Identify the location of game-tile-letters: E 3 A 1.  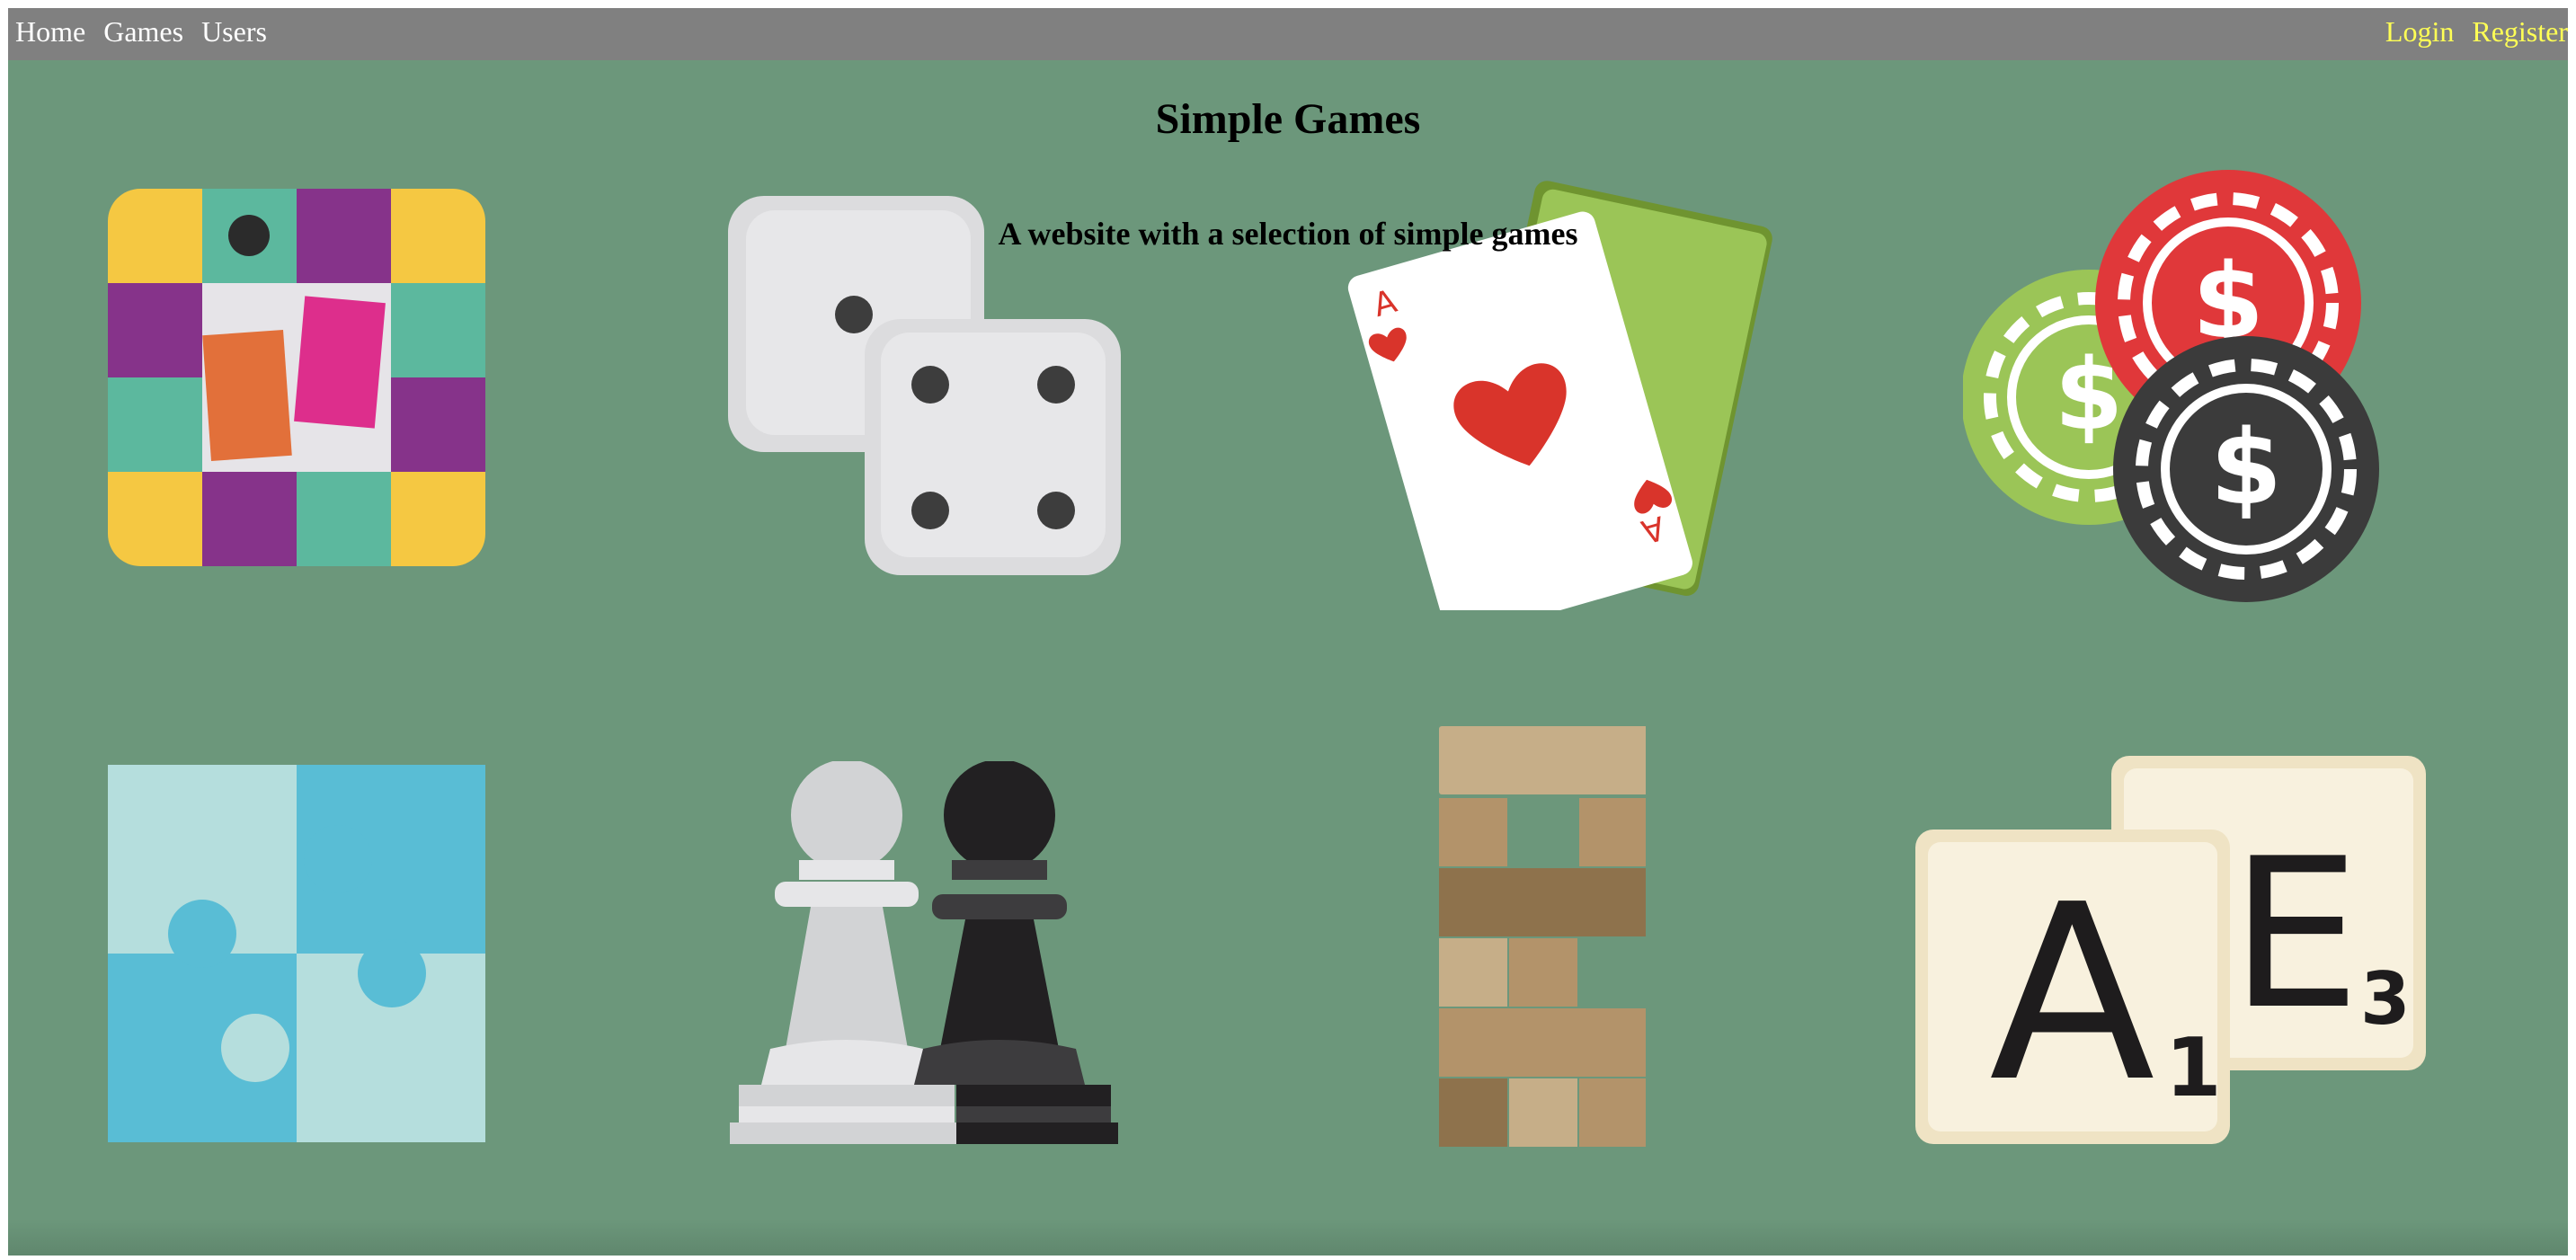
(2171, 951).